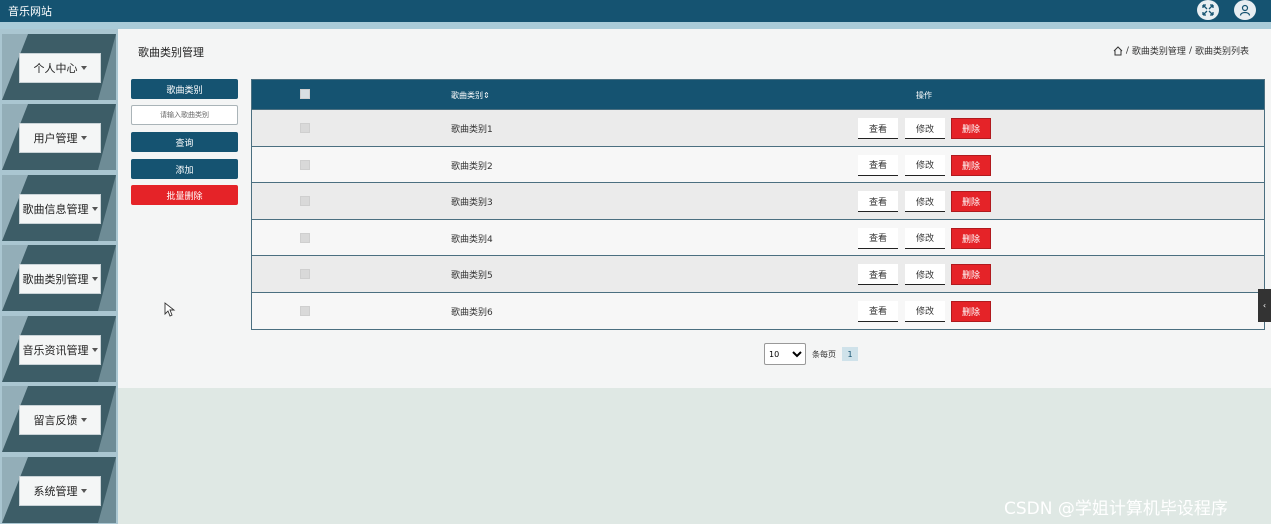  I want to click on category-name-cell: 歌曲类别5, so click(472, 276).